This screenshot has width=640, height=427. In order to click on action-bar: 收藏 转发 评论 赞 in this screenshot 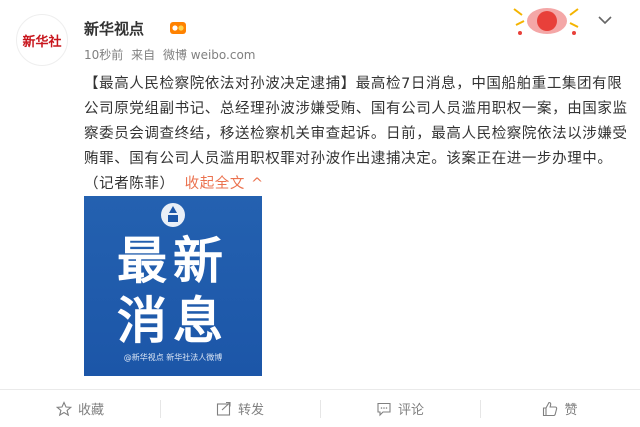, I will do `click(320, 408)`.